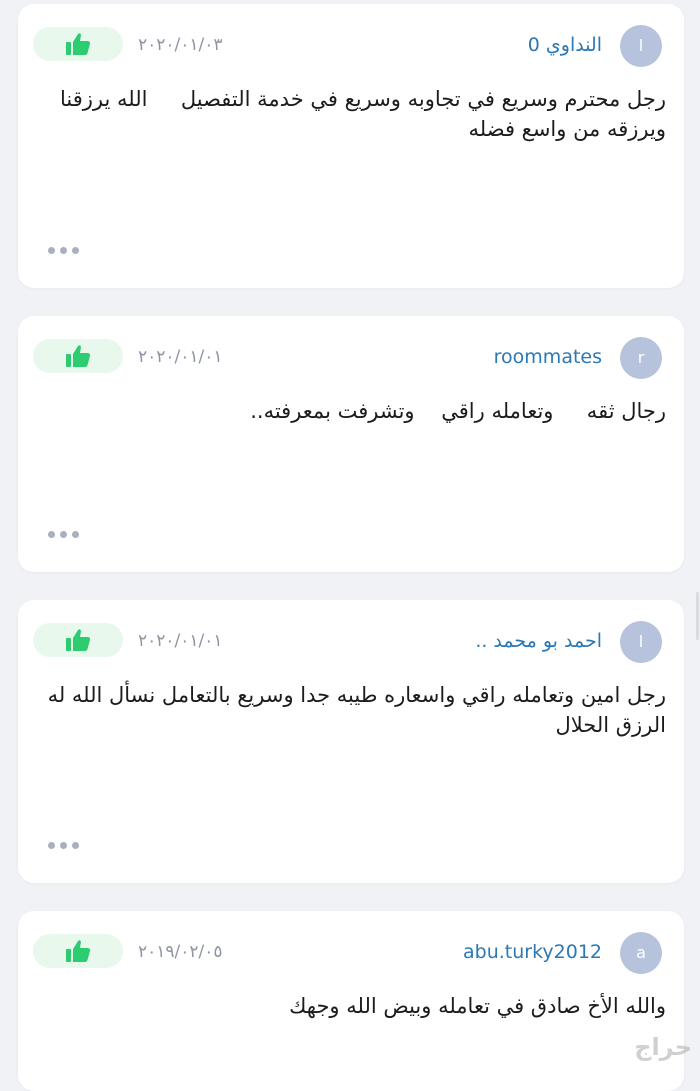 This screenshot has width=700, height=1091. Describe the element at coordinates (641, 358) in the screenshot. I see `avatar: r` at that location.